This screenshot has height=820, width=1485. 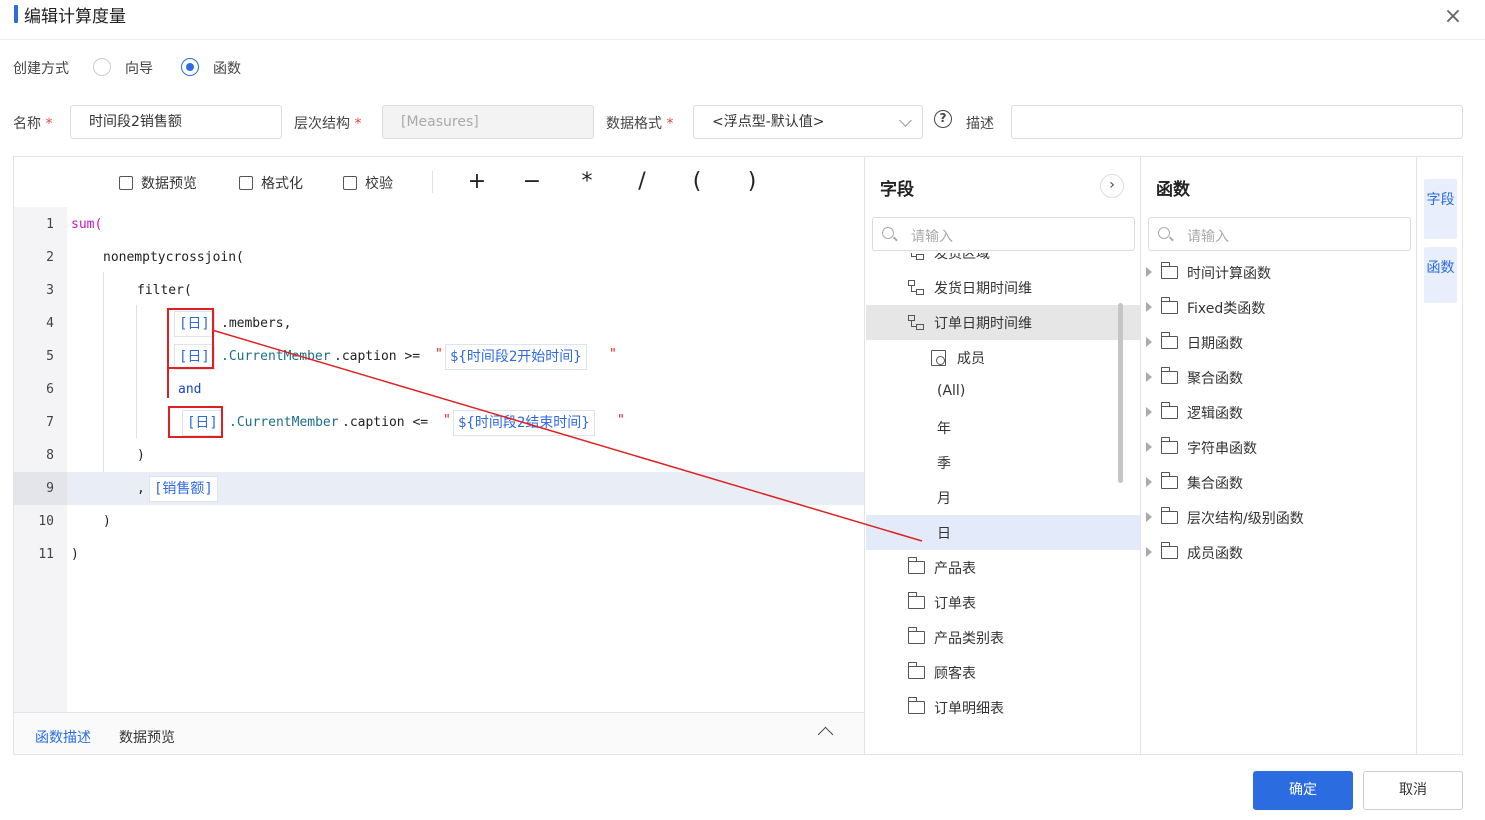 I want to click on validate-button-label: 校验, so click(x=379, y=184).